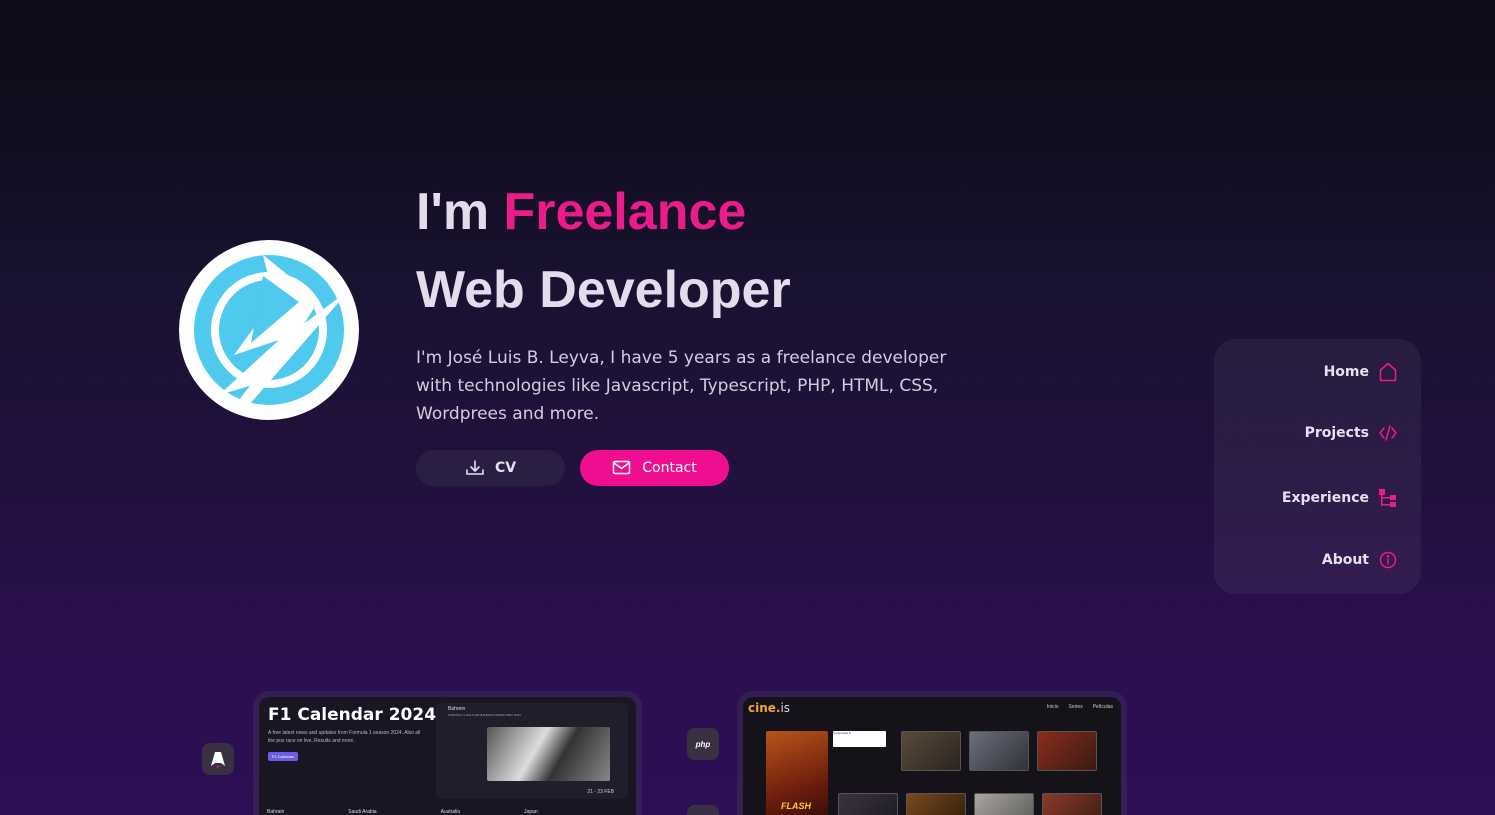 This screenshot has width=1495, height=815. I want to click on cine-nav: Inicio Series Películas, so click(1080, 707).